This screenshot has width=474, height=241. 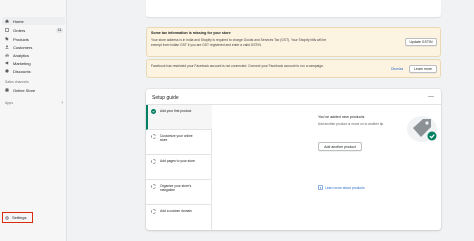 I want to click on add-another-product-button: Add another product, so click(x=340, y=146).